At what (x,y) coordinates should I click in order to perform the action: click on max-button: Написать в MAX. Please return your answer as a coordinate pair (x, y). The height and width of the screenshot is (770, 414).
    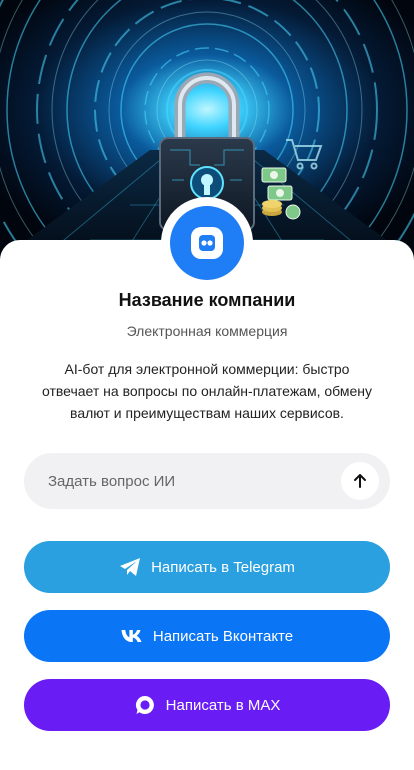
    Looking at the image, I should click on (207, 705).